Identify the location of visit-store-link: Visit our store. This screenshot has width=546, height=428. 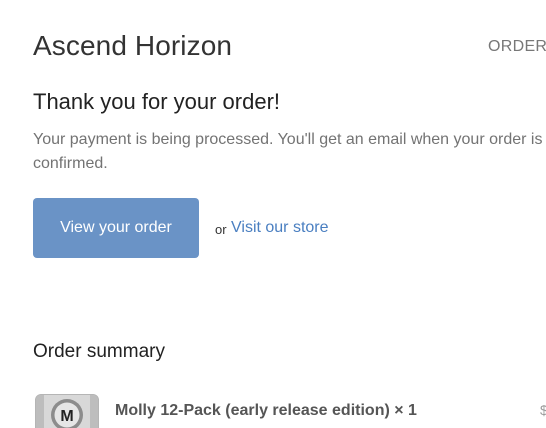
(280, 228).